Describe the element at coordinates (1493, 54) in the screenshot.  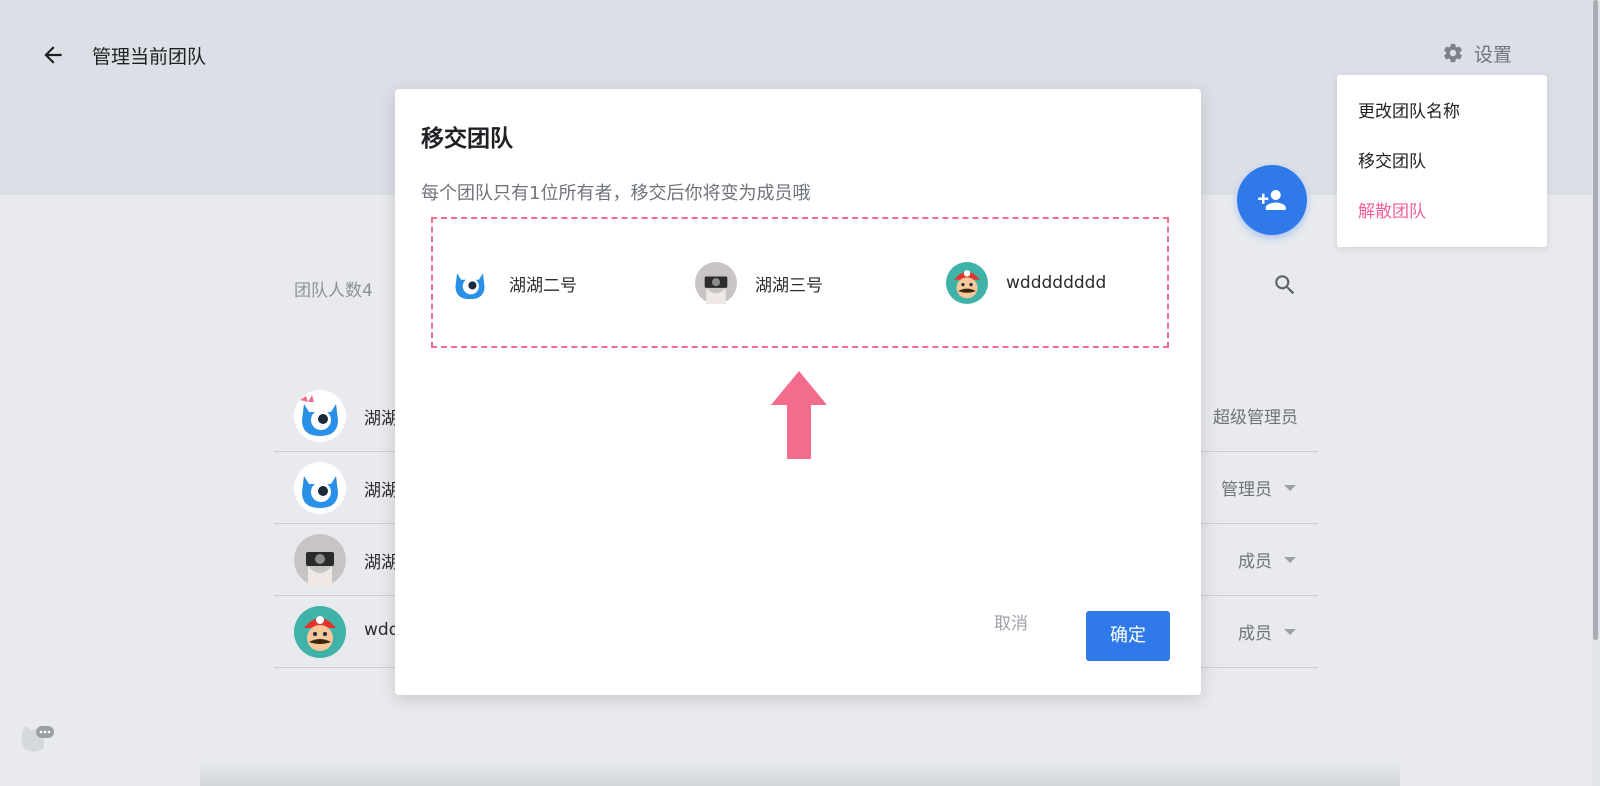
I see `settings-label: 设置` at that location.